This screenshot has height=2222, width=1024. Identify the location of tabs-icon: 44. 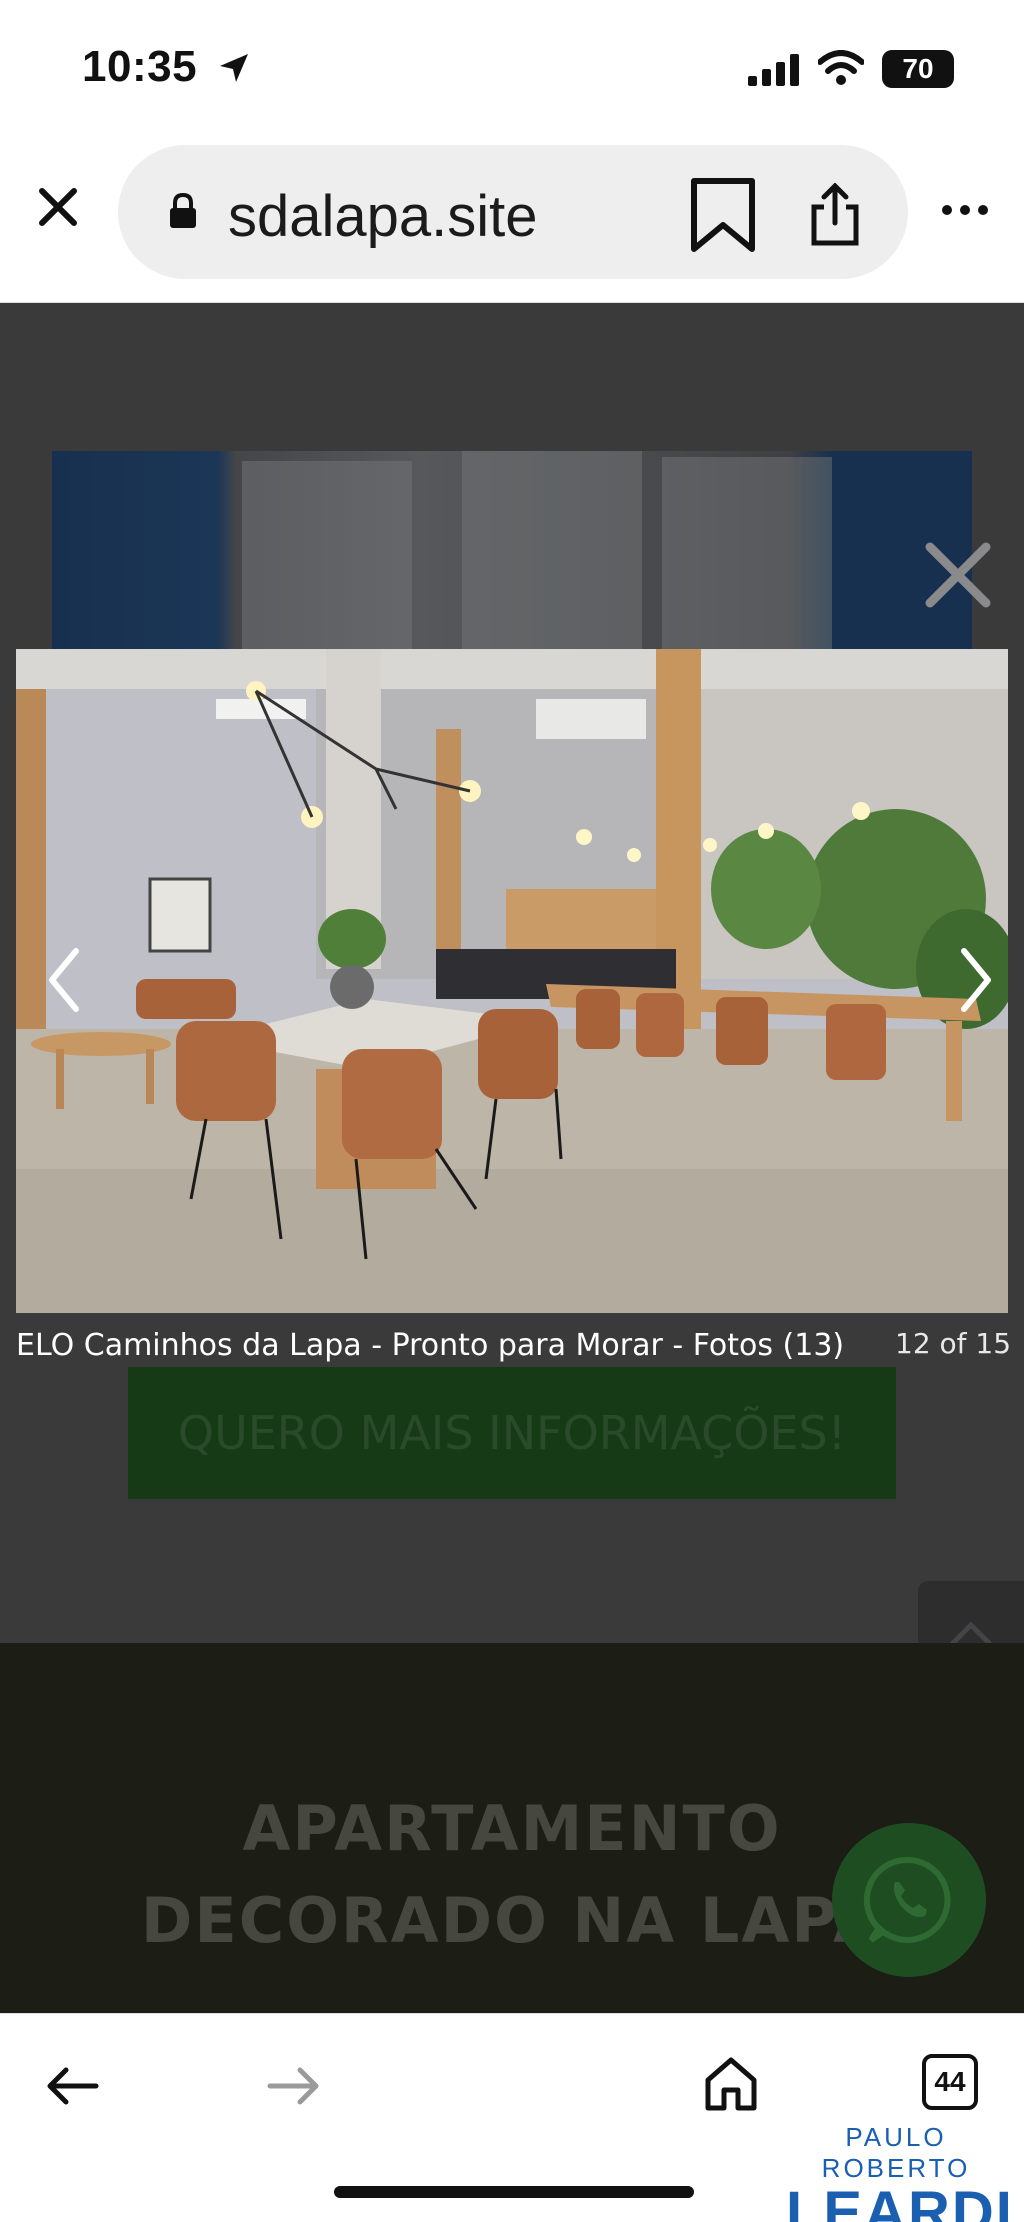
(950, 2082).